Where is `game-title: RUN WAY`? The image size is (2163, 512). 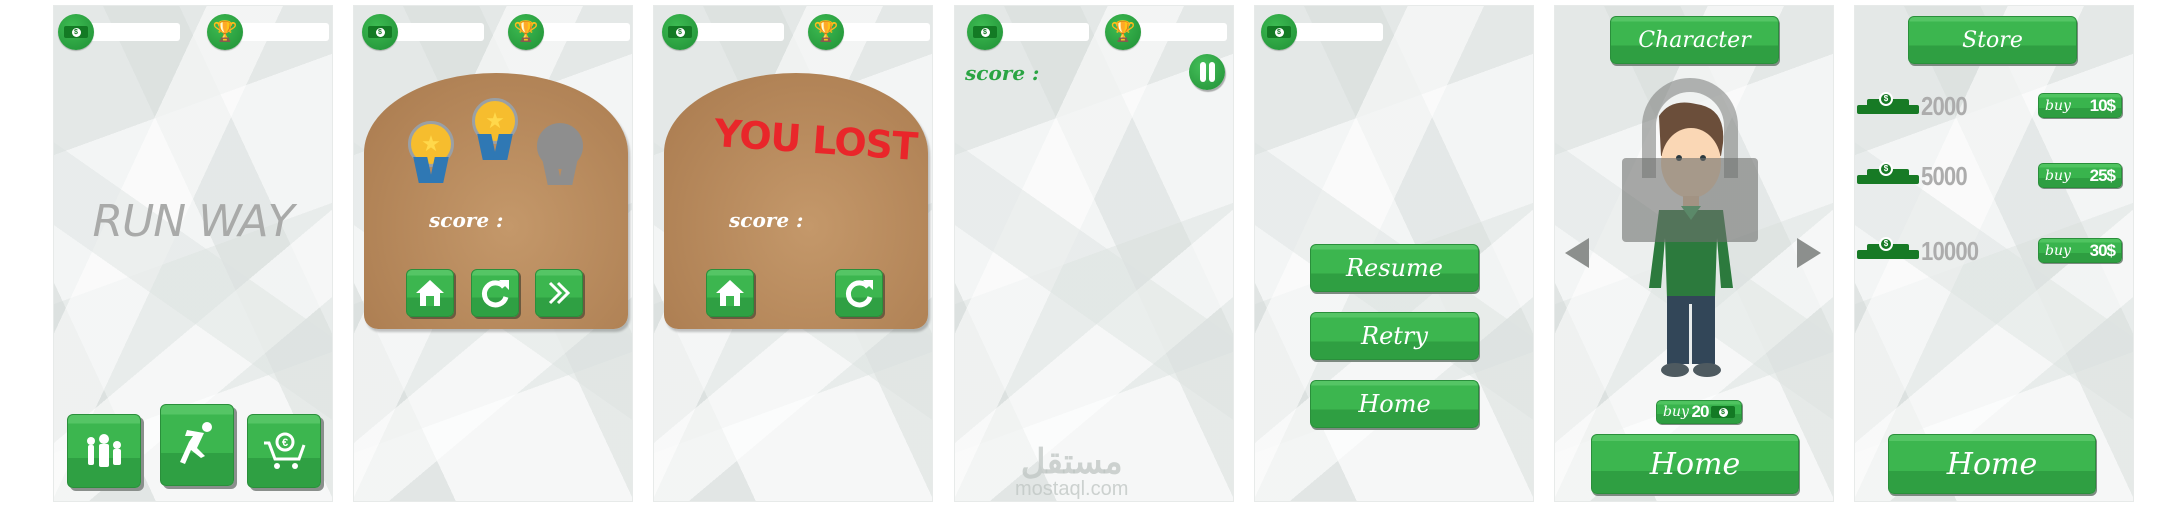
game-title: RUN WAY is located at coordinates (193, 221).